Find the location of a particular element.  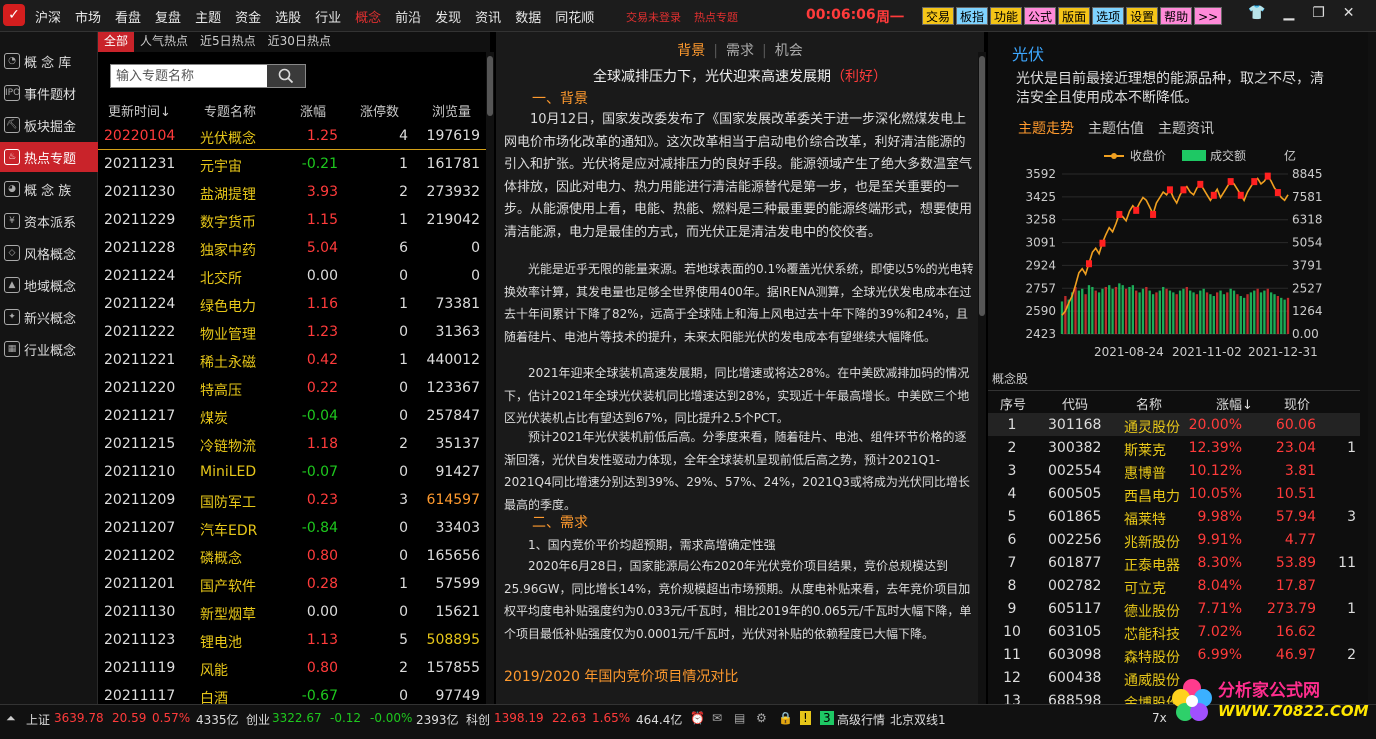

topic-name: 汽车EDR is located at coordinates (228, 530).